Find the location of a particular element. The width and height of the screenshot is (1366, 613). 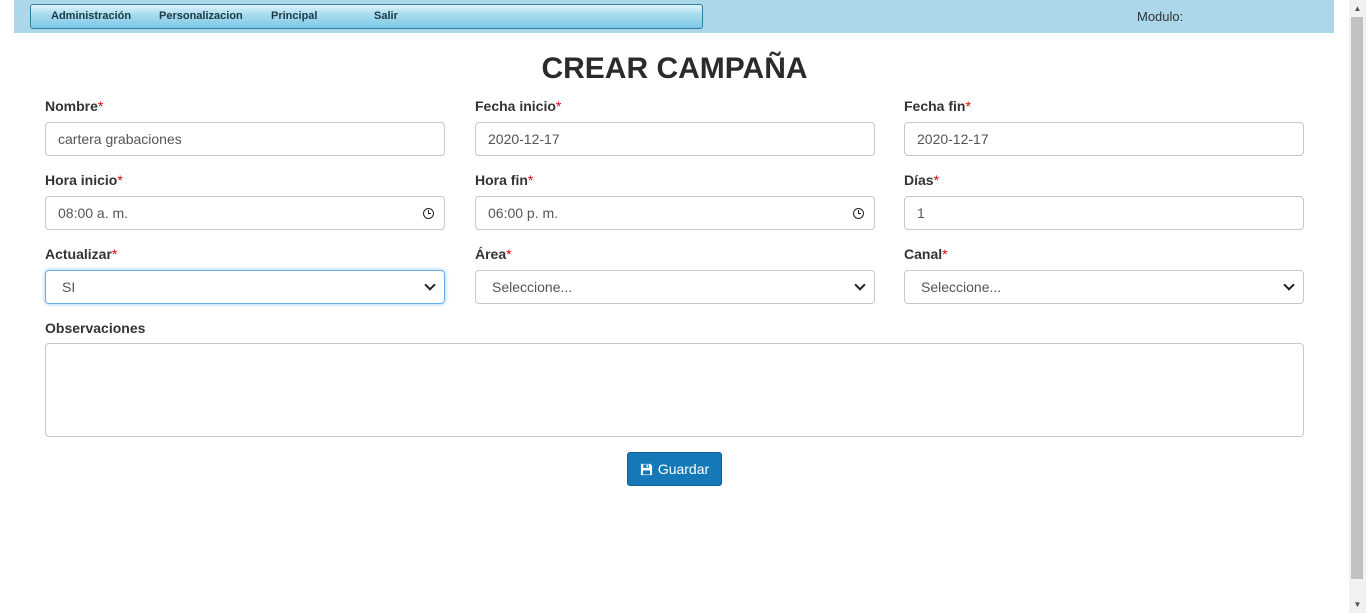

hora-fin-label: Hora fin is located at coordinates (501, 180).